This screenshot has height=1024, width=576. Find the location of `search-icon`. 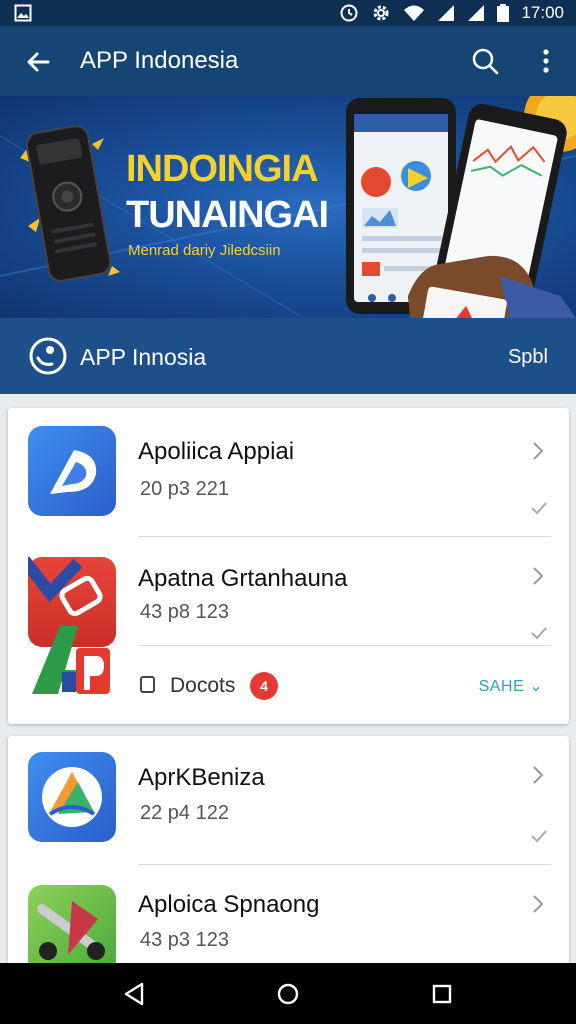

search-icon is located at coordinates (485, 61).